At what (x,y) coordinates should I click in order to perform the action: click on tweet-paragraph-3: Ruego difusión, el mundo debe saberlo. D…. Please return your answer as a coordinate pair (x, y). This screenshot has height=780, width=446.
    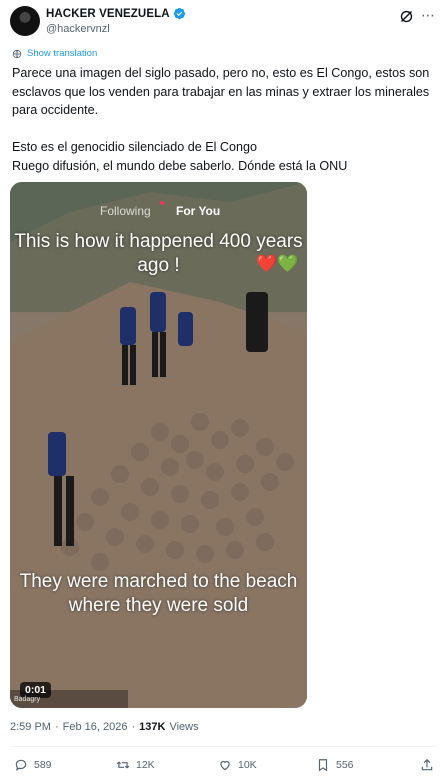
    Looking at the image, I should click on (180, 165).